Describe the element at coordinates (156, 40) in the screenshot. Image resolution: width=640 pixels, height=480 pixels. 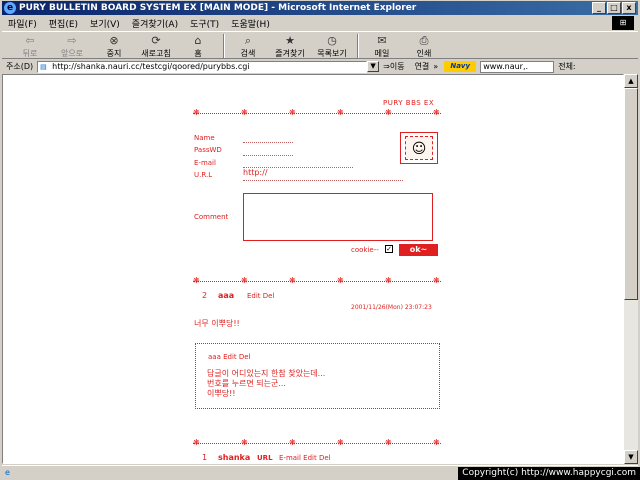
I see `refresh-icon: ⟳` at that location.